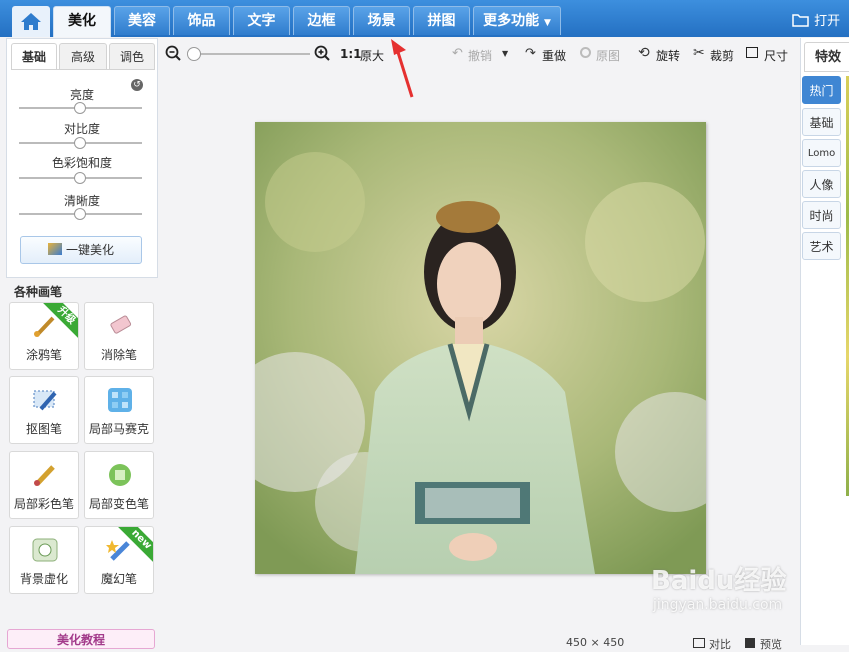 Image resolution: width=849 pixels, height=652 pixels. What do you see at coordinates (585, 52) in the screenshot?
I see `original-icon` at bounding box center [585, 52].